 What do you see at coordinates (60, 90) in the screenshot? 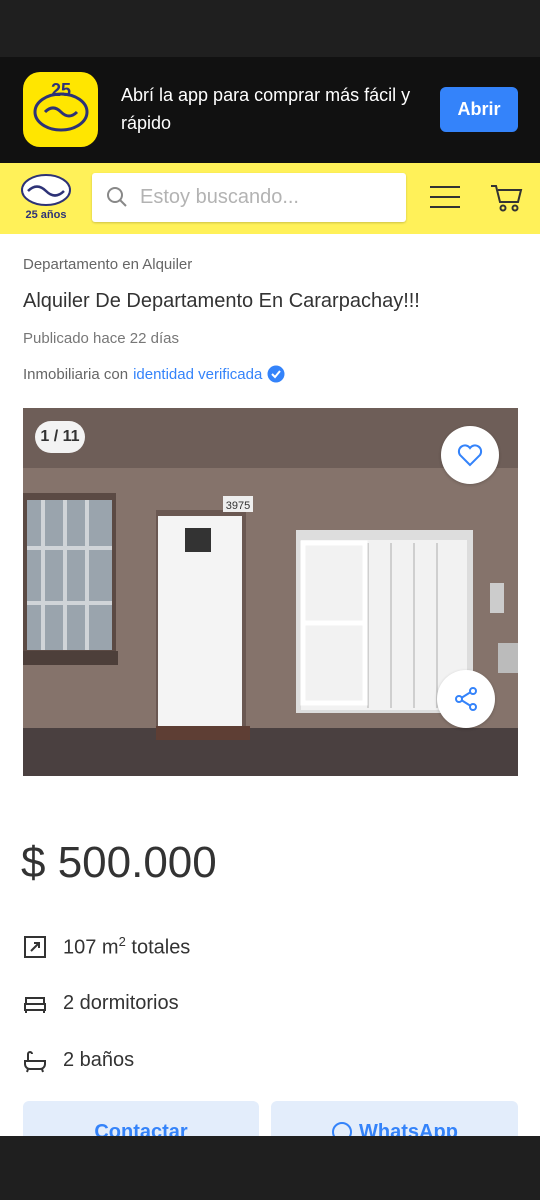
I see `svg-text: 25` at bounding box center [60, 90].